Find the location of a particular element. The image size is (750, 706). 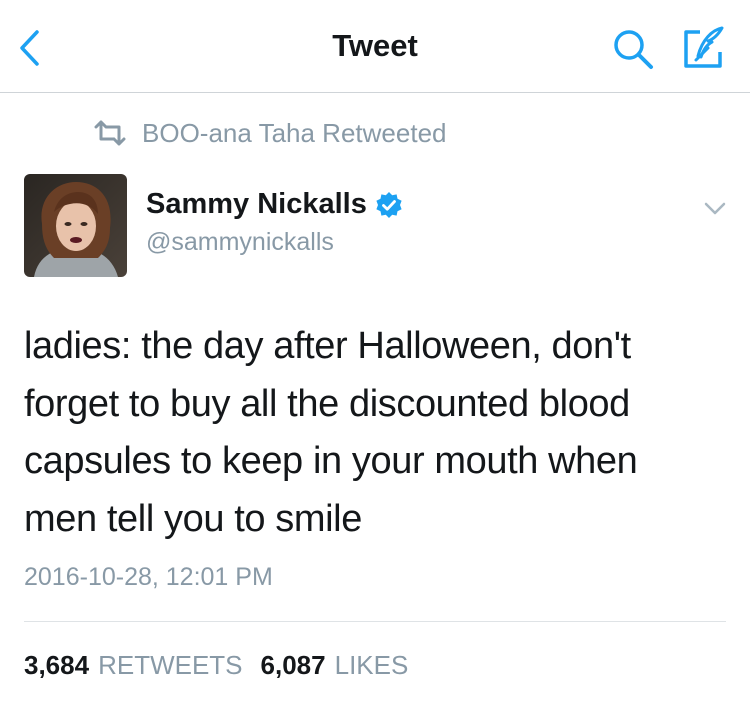

author-handle: @sammynickalls is located at coordinates (240, 242).